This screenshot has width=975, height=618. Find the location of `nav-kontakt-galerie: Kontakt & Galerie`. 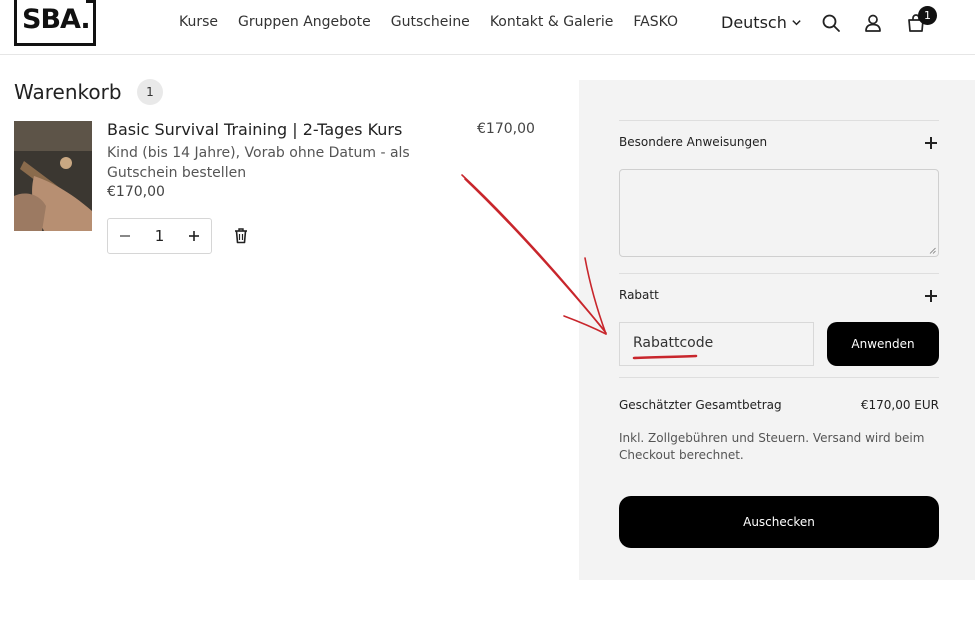

nav-kontakt-galerie: Kontakt & Galerie is located at coordinates (552, 22).